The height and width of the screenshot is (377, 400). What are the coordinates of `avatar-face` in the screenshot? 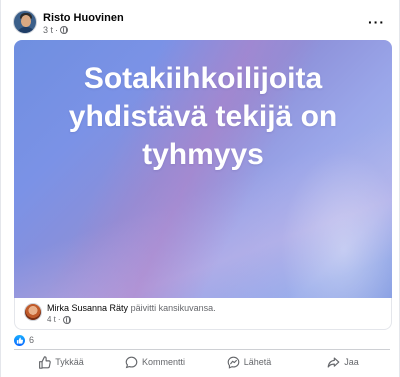 It's located at (26, 21).